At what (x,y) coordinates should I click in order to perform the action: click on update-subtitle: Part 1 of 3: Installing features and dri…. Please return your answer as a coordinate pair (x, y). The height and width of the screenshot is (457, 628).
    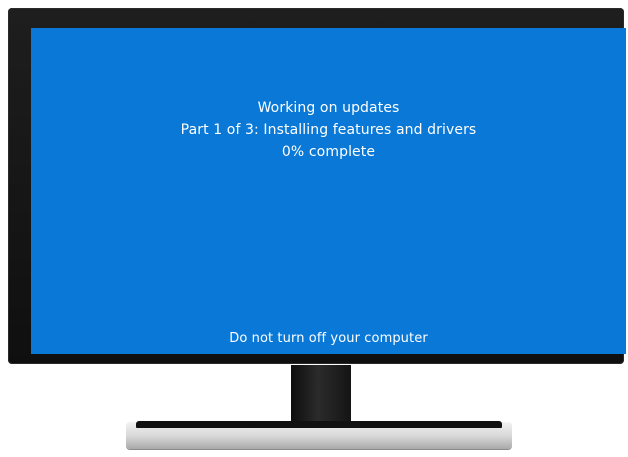
    Looking at the image, I should click on (328, 130).